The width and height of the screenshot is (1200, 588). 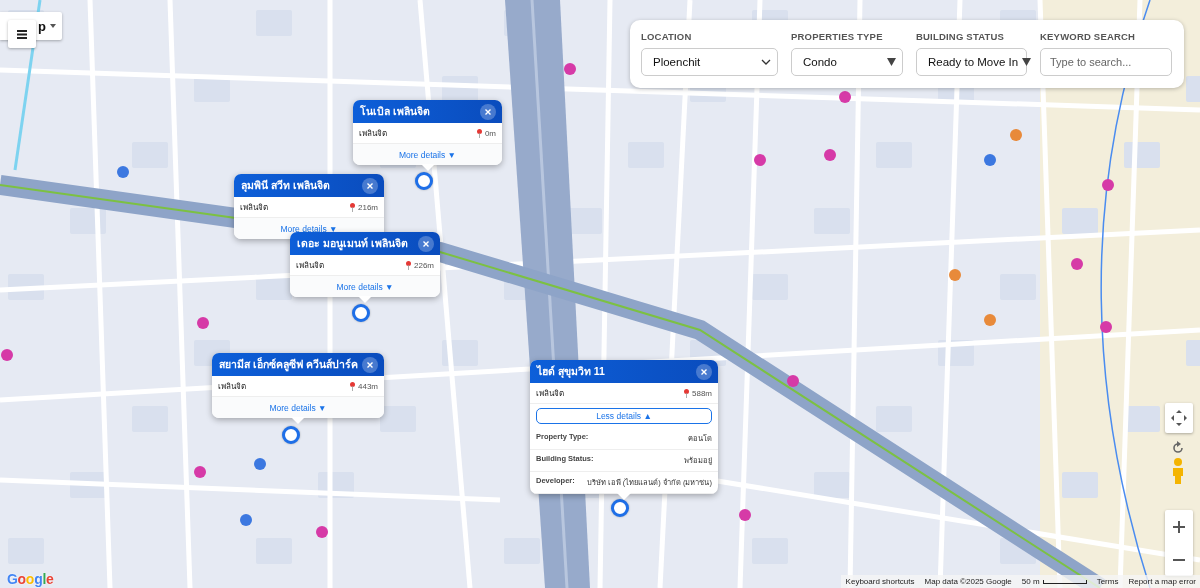 What do you see at coordinates (1179, 526) in the screenshot?
I see `plus-icon` at bounding box center [1179, 526].